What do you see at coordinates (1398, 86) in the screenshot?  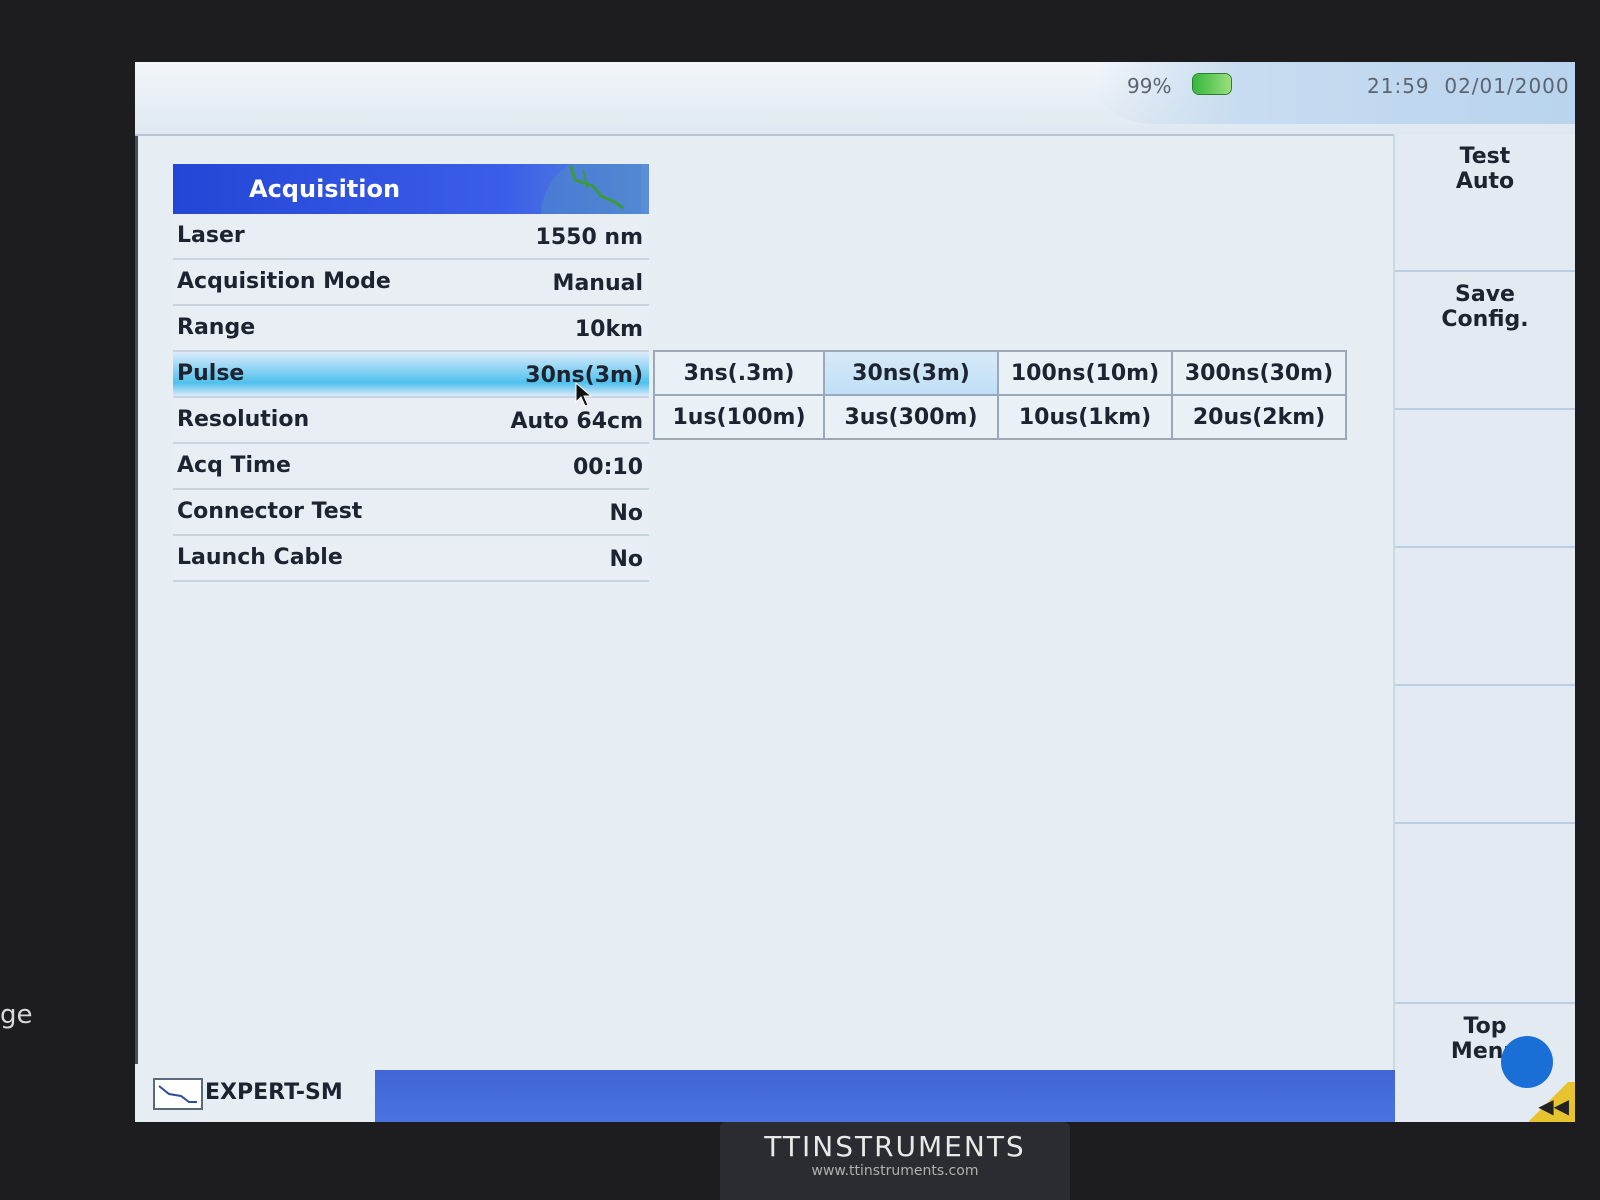 I see `clock-time: 21:59` at bounding box center [1398, 86].